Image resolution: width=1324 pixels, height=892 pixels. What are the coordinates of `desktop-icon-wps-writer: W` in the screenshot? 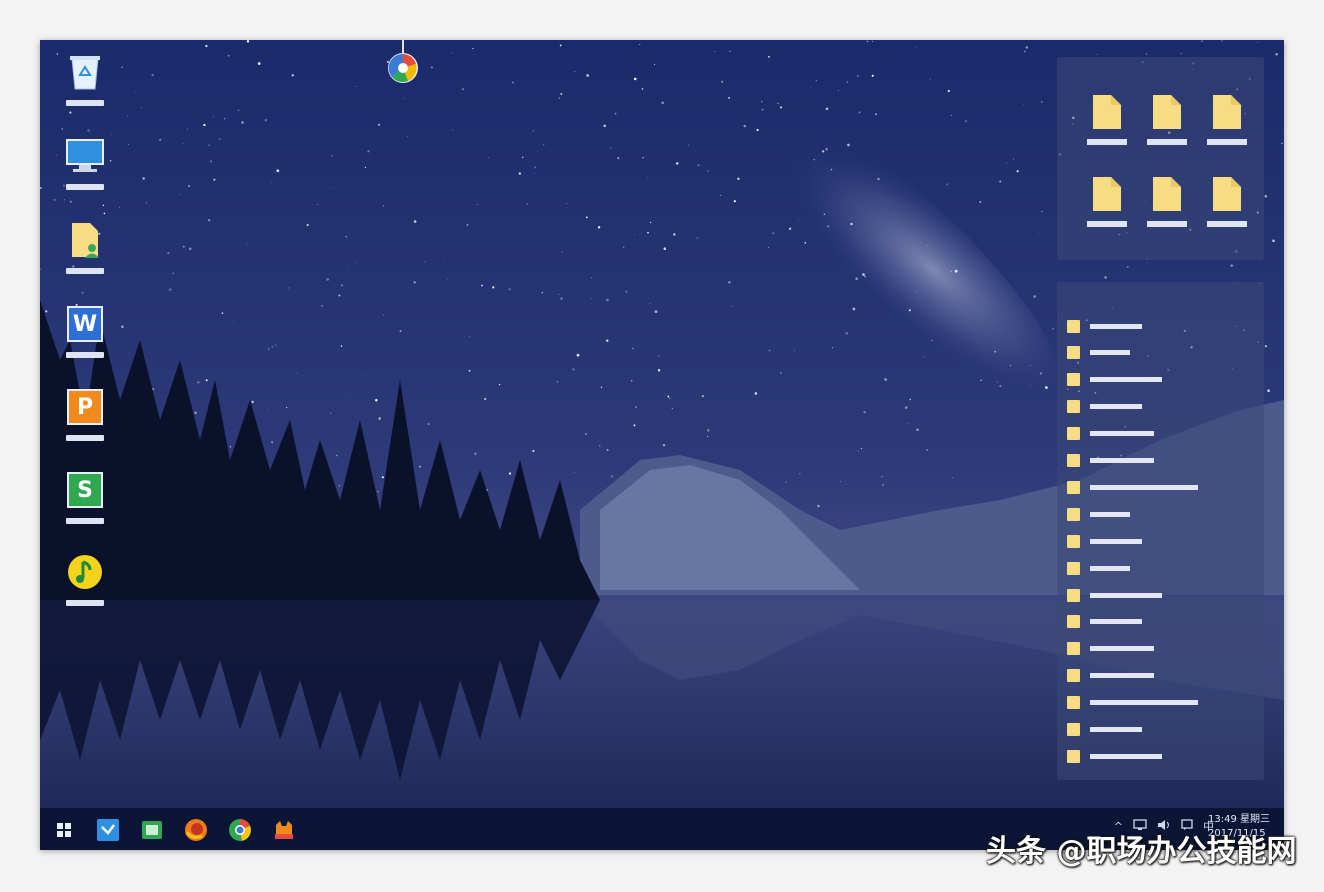 It's located at (85, 342).